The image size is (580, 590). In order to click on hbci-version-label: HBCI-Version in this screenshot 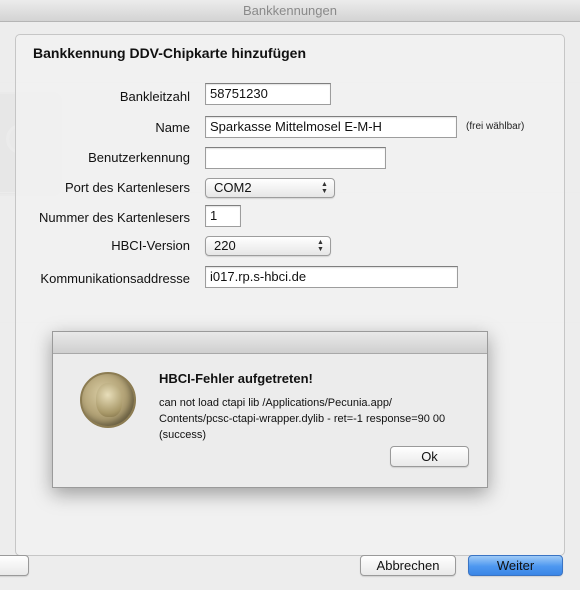, I will do `click(150, 245)`.